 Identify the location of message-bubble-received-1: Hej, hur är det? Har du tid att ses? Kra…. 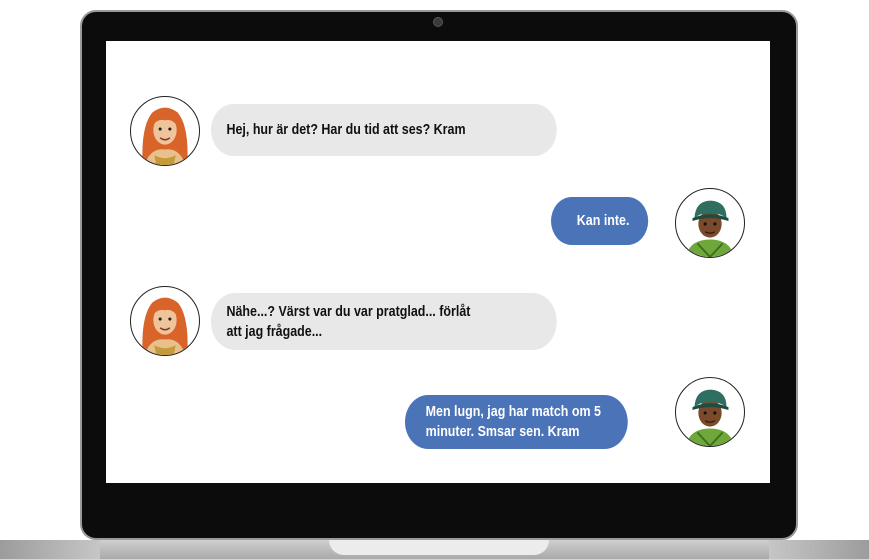
(384, 130).